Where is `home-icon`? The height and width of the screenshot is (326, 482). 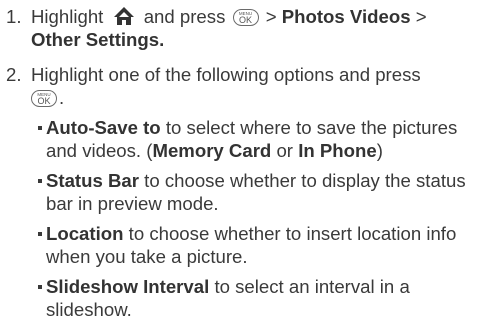 home-icon is located at coordinates (123, 16).